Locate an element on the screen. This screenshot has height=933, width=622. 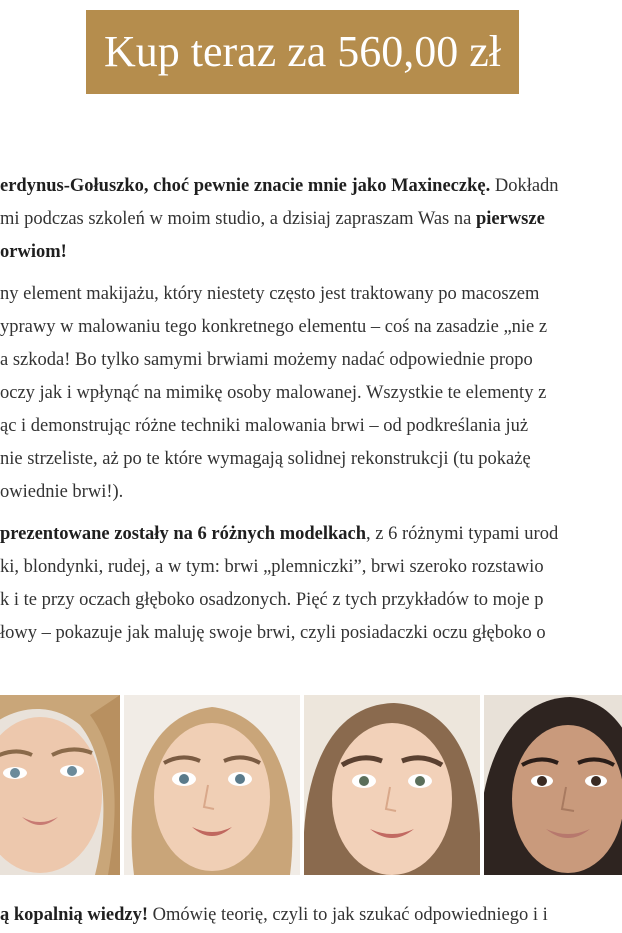
buy-now-button: Kup teraz za 560,00 zł is located at coordinates (302, 52).